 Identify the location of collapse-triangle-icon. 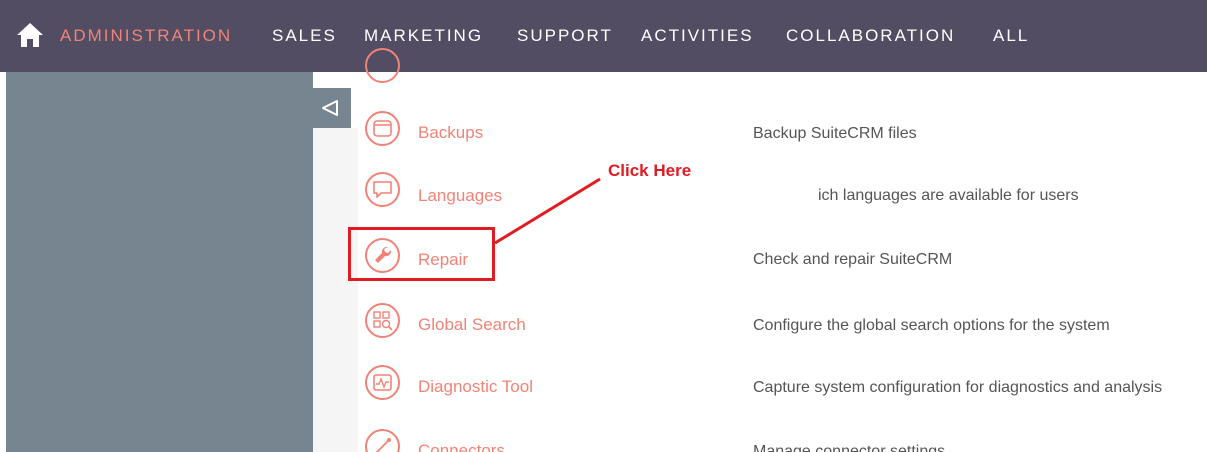
(330, 108).